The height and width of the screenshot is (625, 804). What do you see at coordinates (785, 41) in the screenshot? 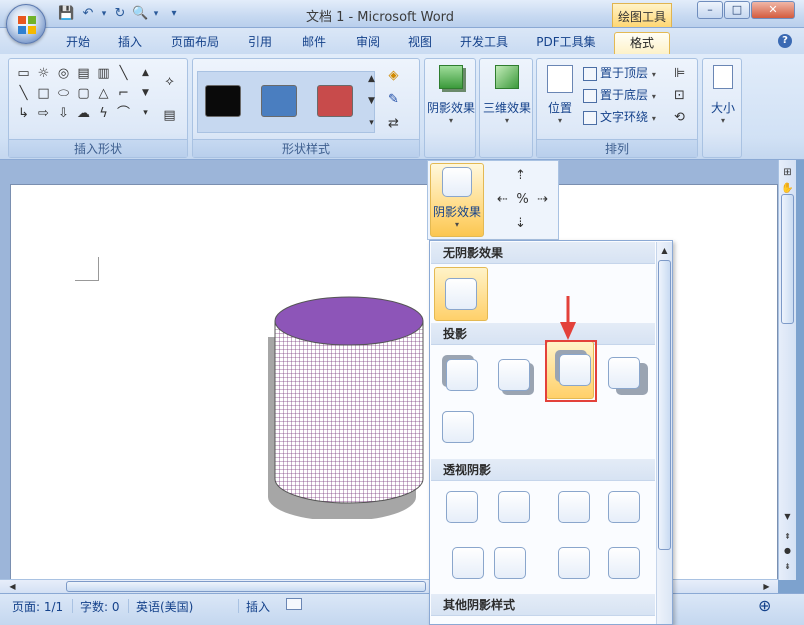
I see `help-icon: ?` at bounding box center [785, 41].